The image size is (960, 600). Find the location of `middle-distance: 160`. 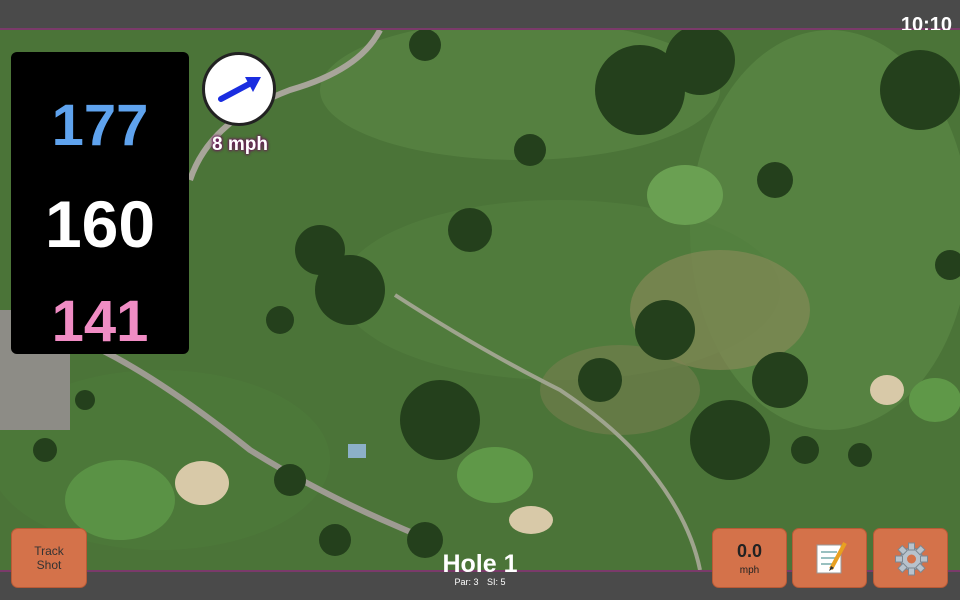

middle-distance: 160 is located at coordinates (100, 224).